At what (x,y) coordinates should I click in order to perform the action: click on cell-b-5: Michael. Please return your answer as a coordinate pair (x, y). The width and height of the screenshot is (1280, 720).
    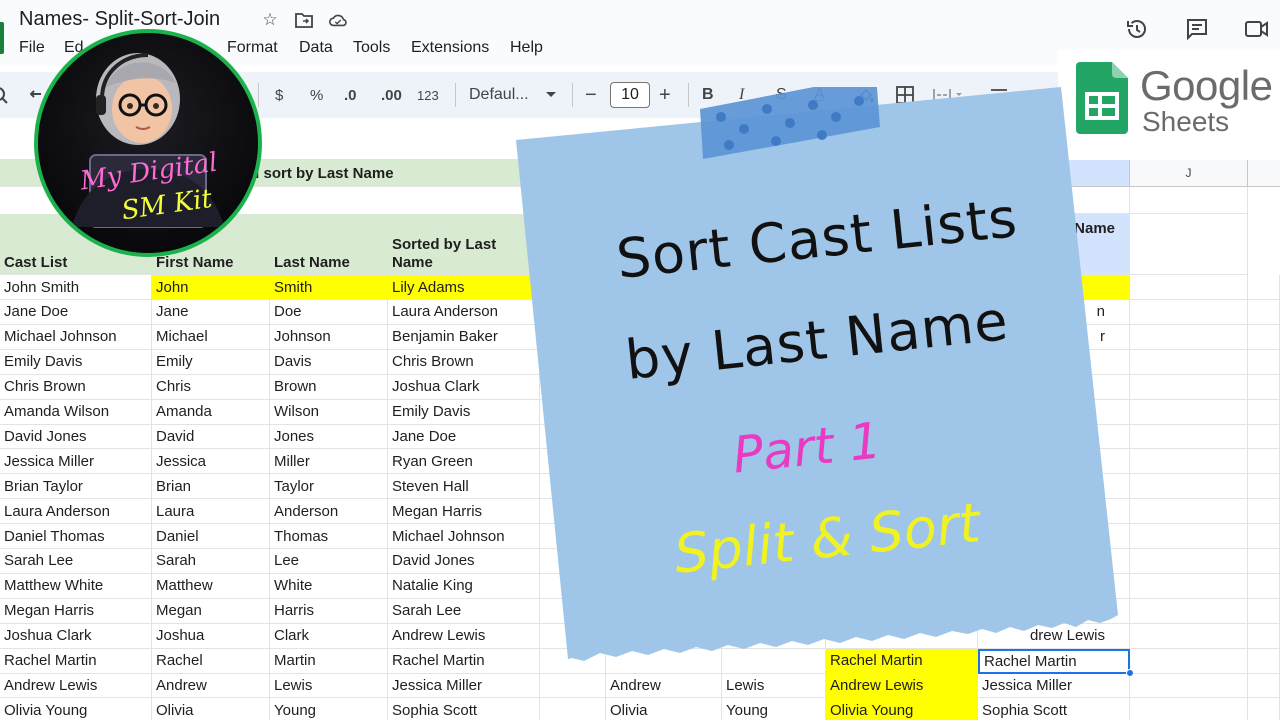
    Looking at the image, I should click on (211, 337).